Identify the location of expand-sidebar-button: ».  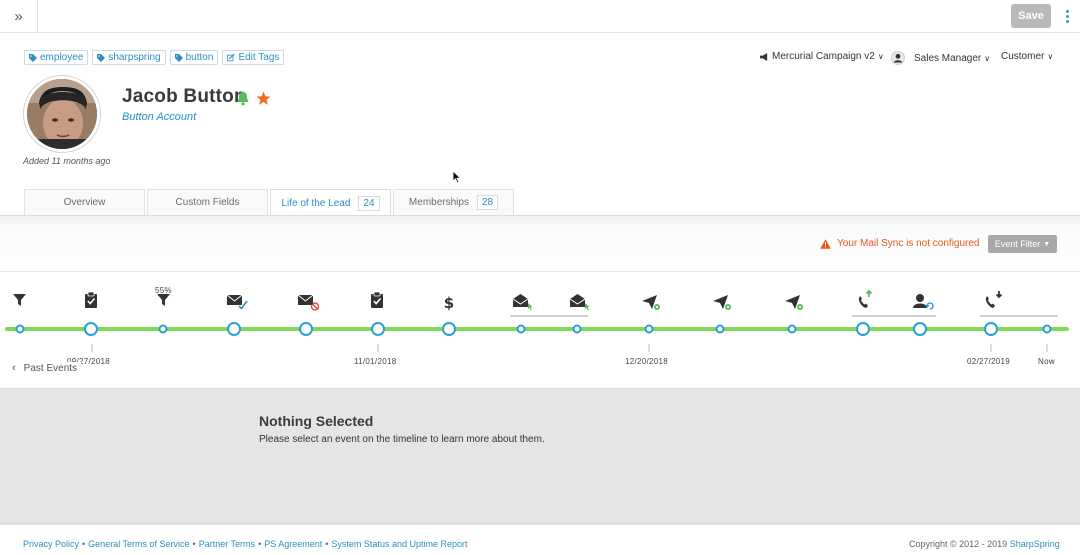
(19, 16).